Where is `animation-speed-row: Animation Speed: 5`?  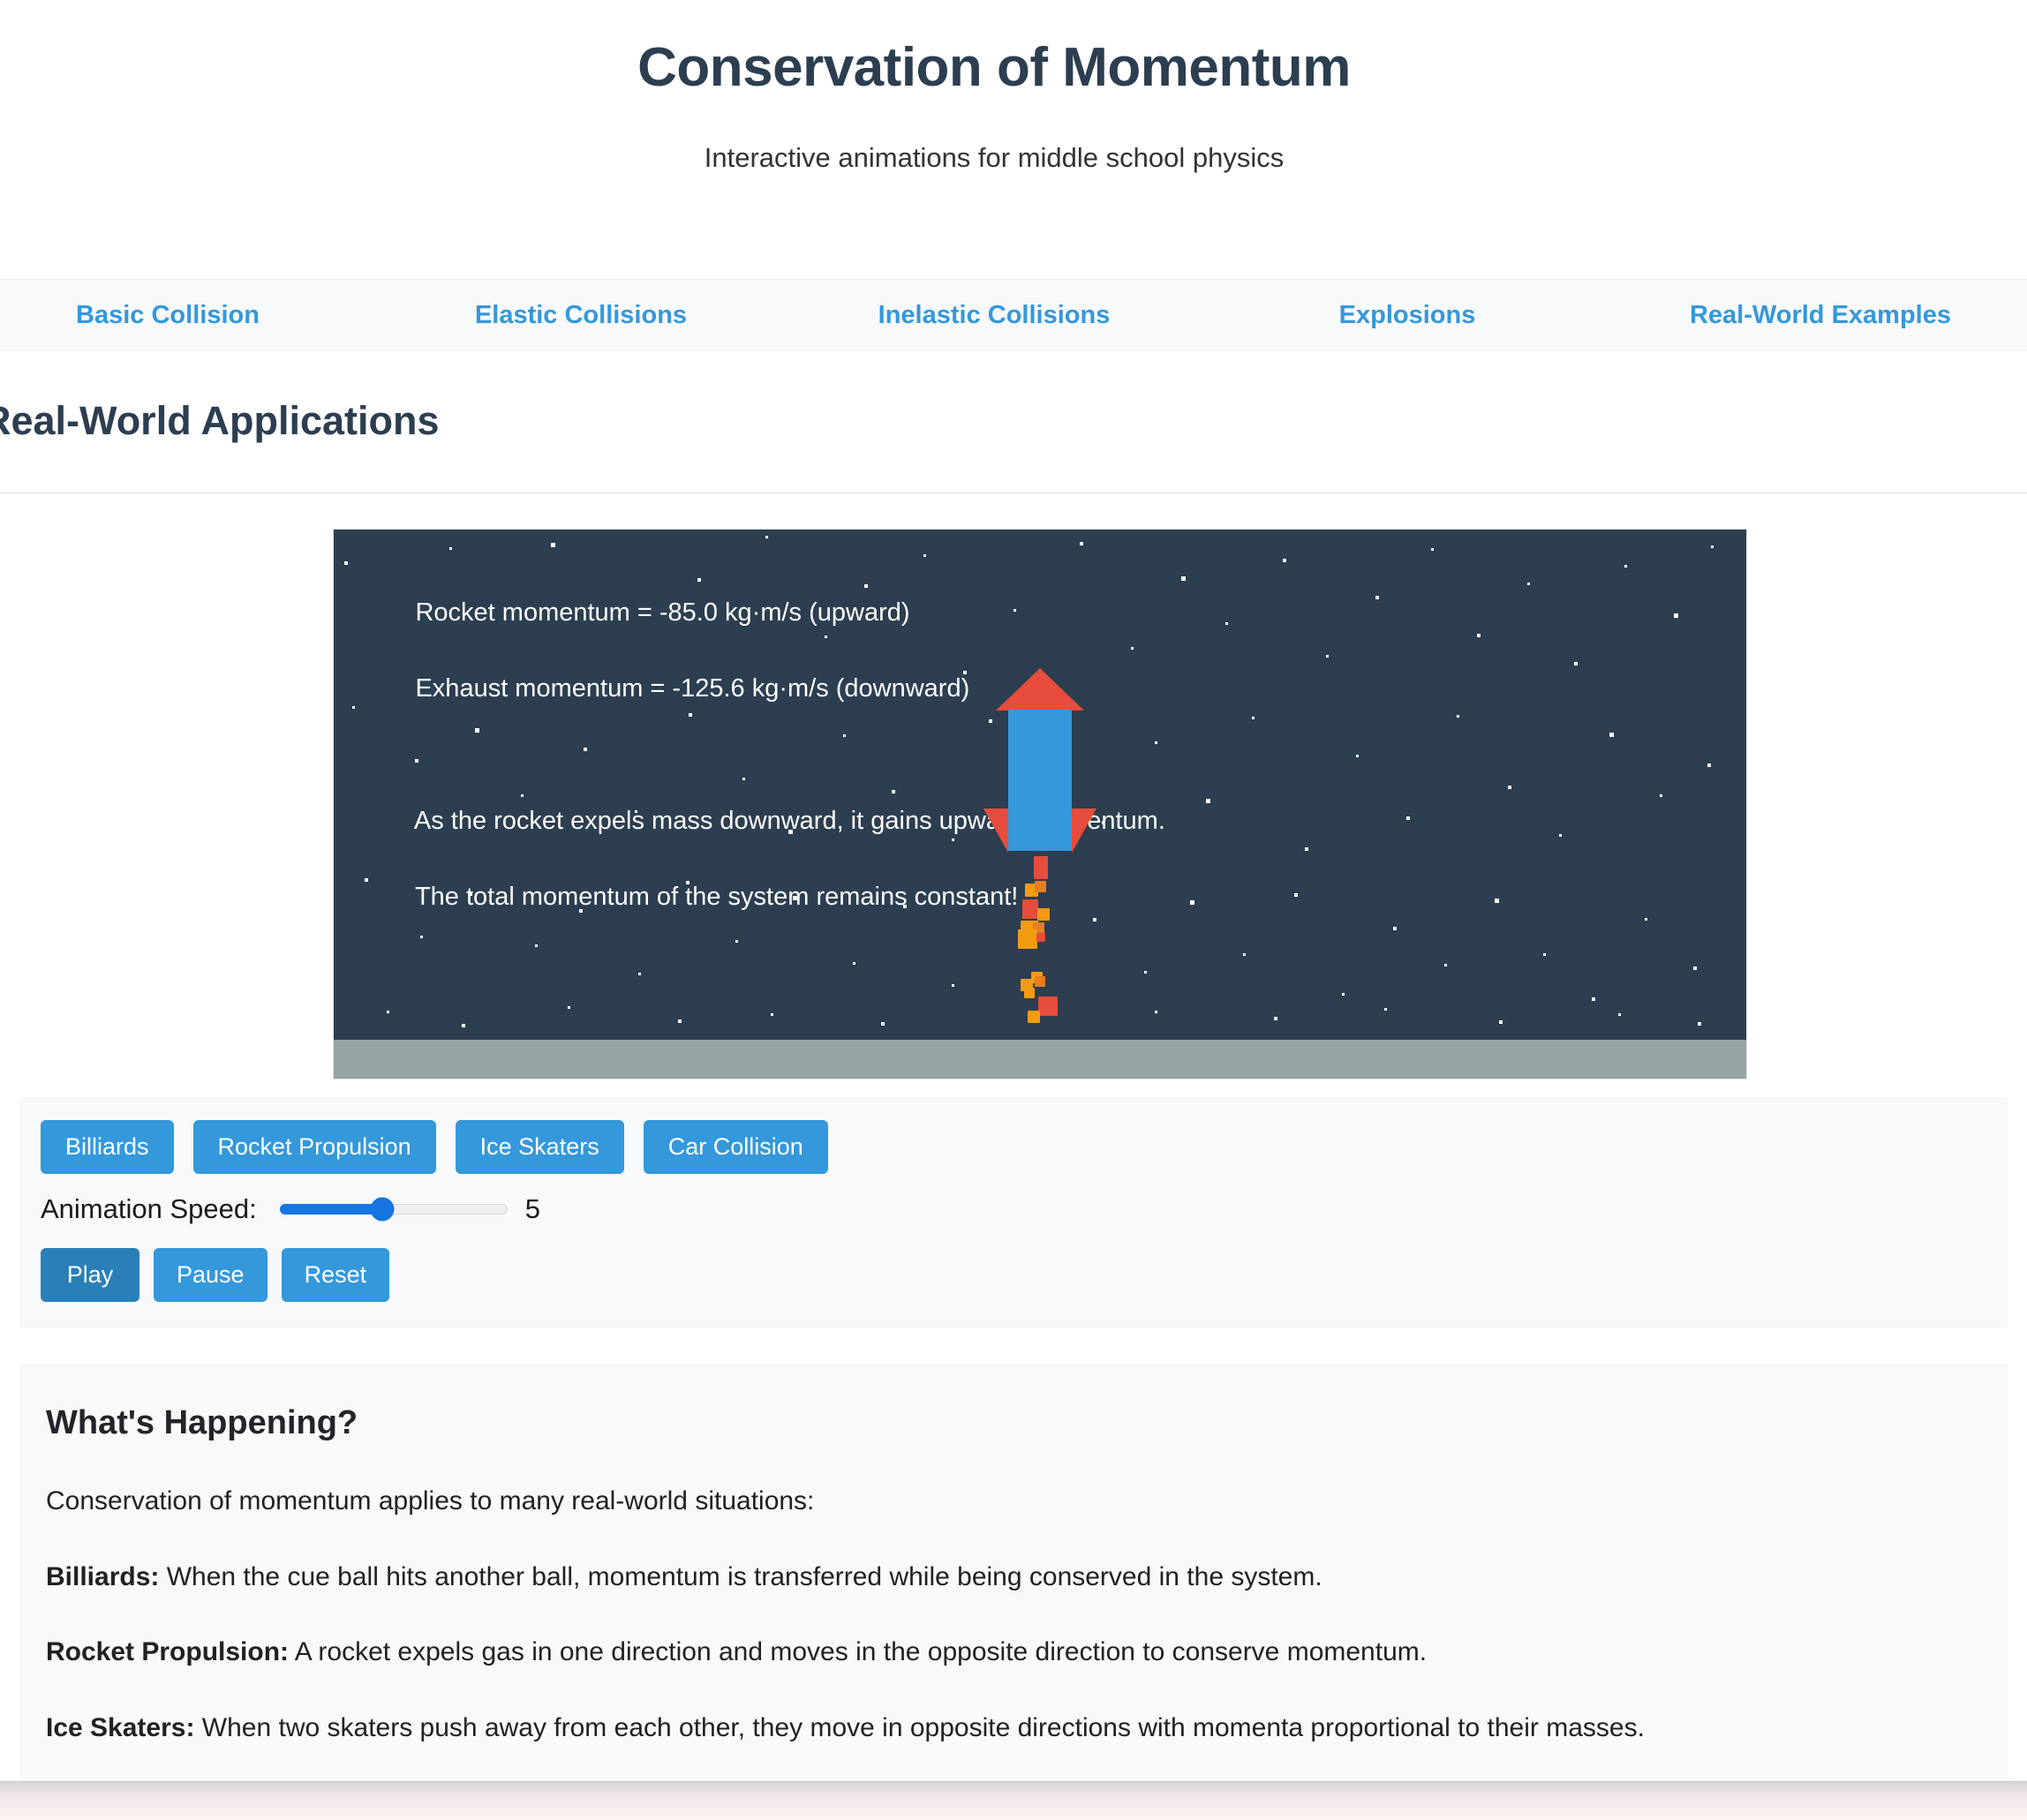
animation-speed-row: Animation Speed: 5 is located at coordinates (1013, 1209).